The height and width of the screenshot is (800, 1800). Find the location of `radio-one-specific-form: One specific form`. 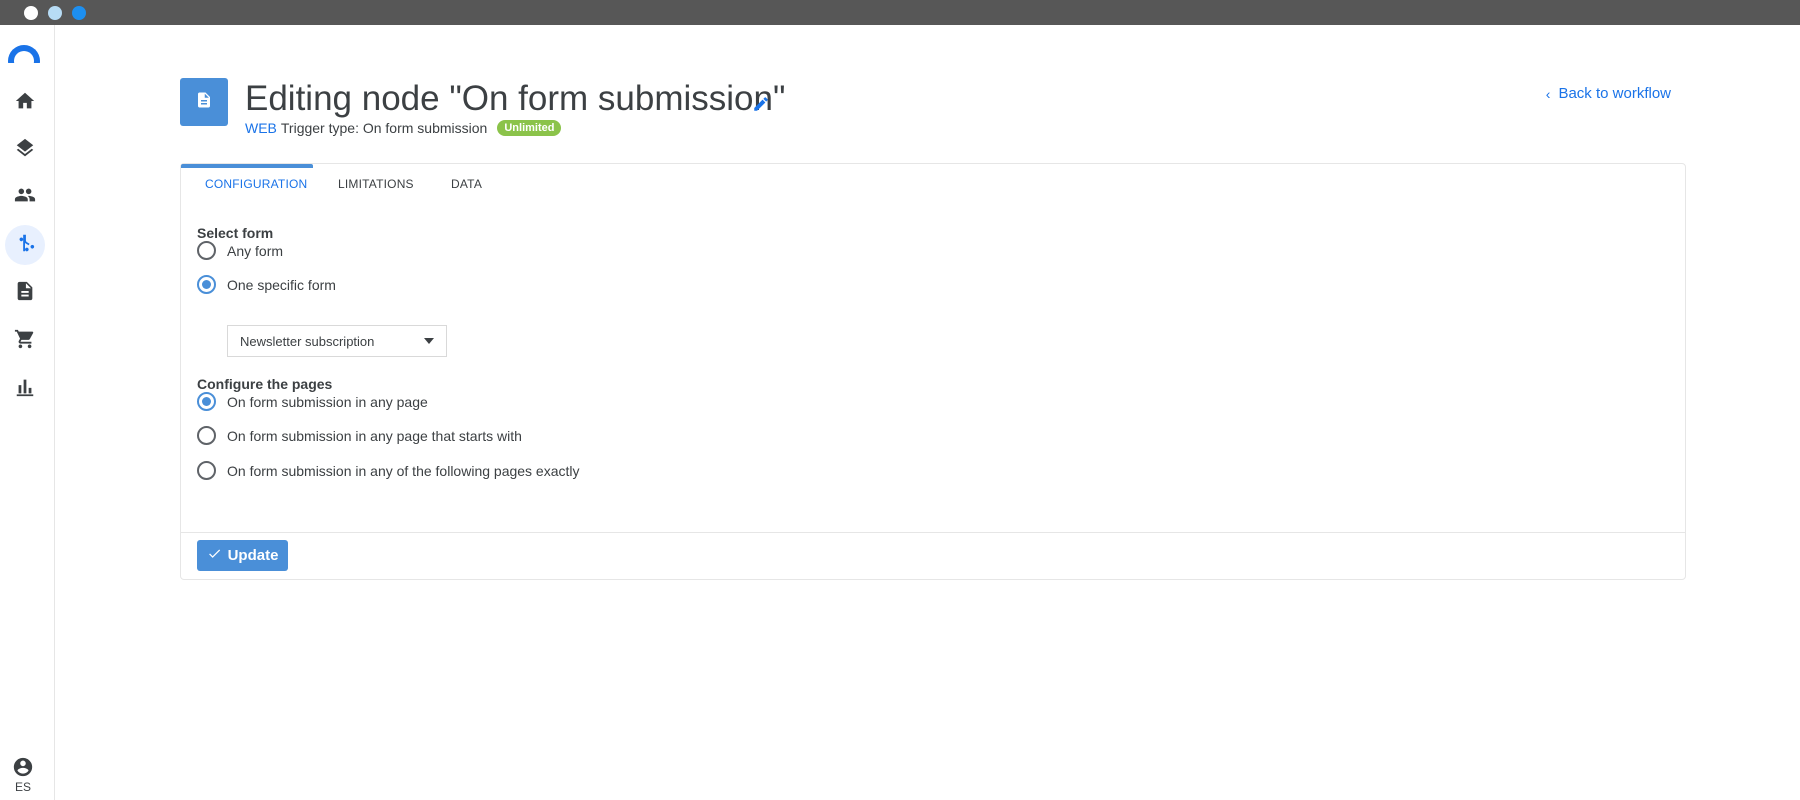

radio-one-specific-form: One specific form is located at coordinates (266, 284).